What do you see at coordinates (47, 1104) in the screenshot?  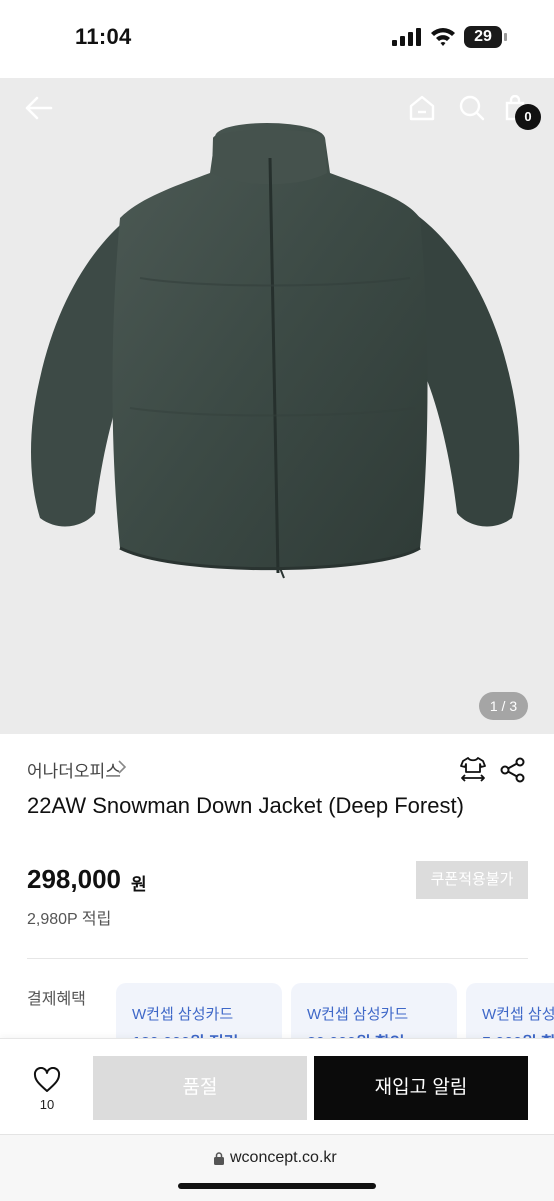 I see `like-count: 10` at bounding box center [47, 1104].